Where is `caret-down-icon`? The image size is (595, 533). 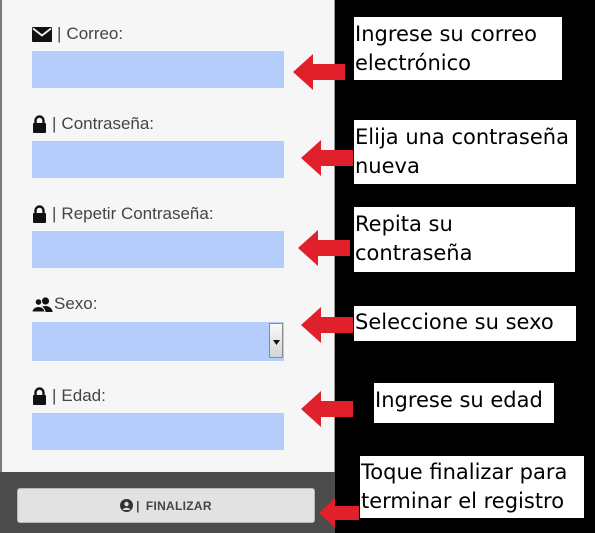 caret-down-icon is located at coordinates (276, 341).